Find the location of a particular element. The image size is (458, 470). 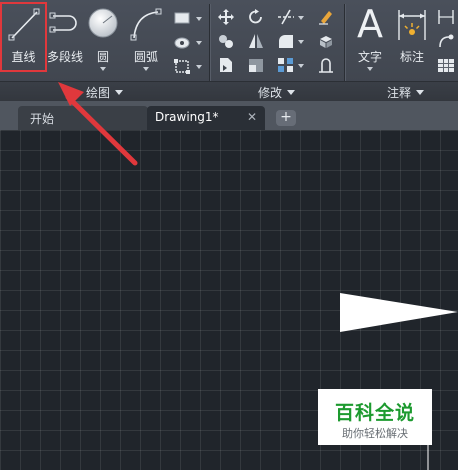

watermark-logo: 百科全说 助你轻松解决 is located at coordinates (375, 417).